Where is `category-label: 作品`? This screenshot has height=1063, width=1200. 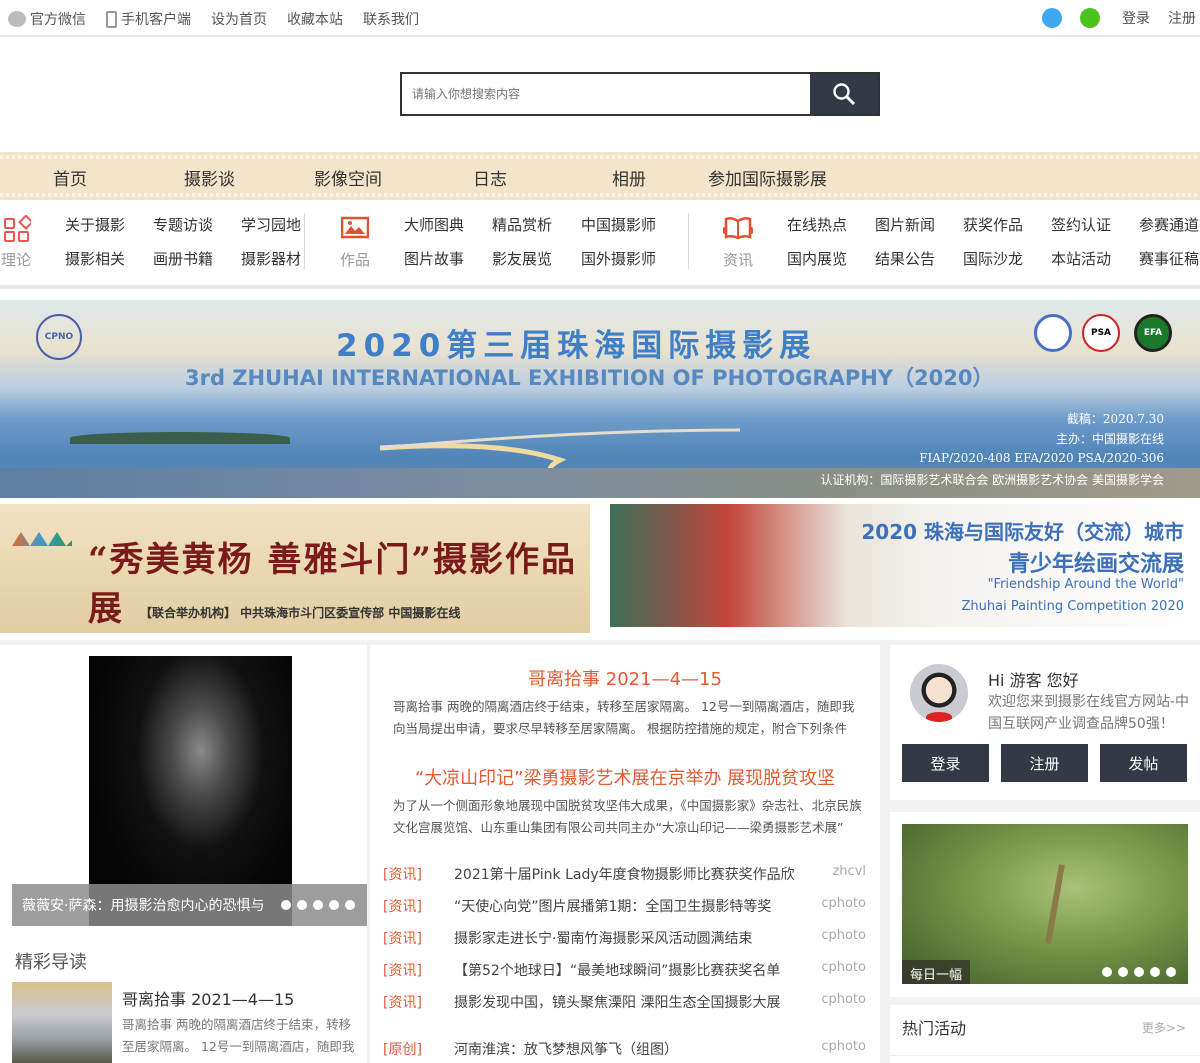
category-label: 作品 is located at coordinates (355, 259).